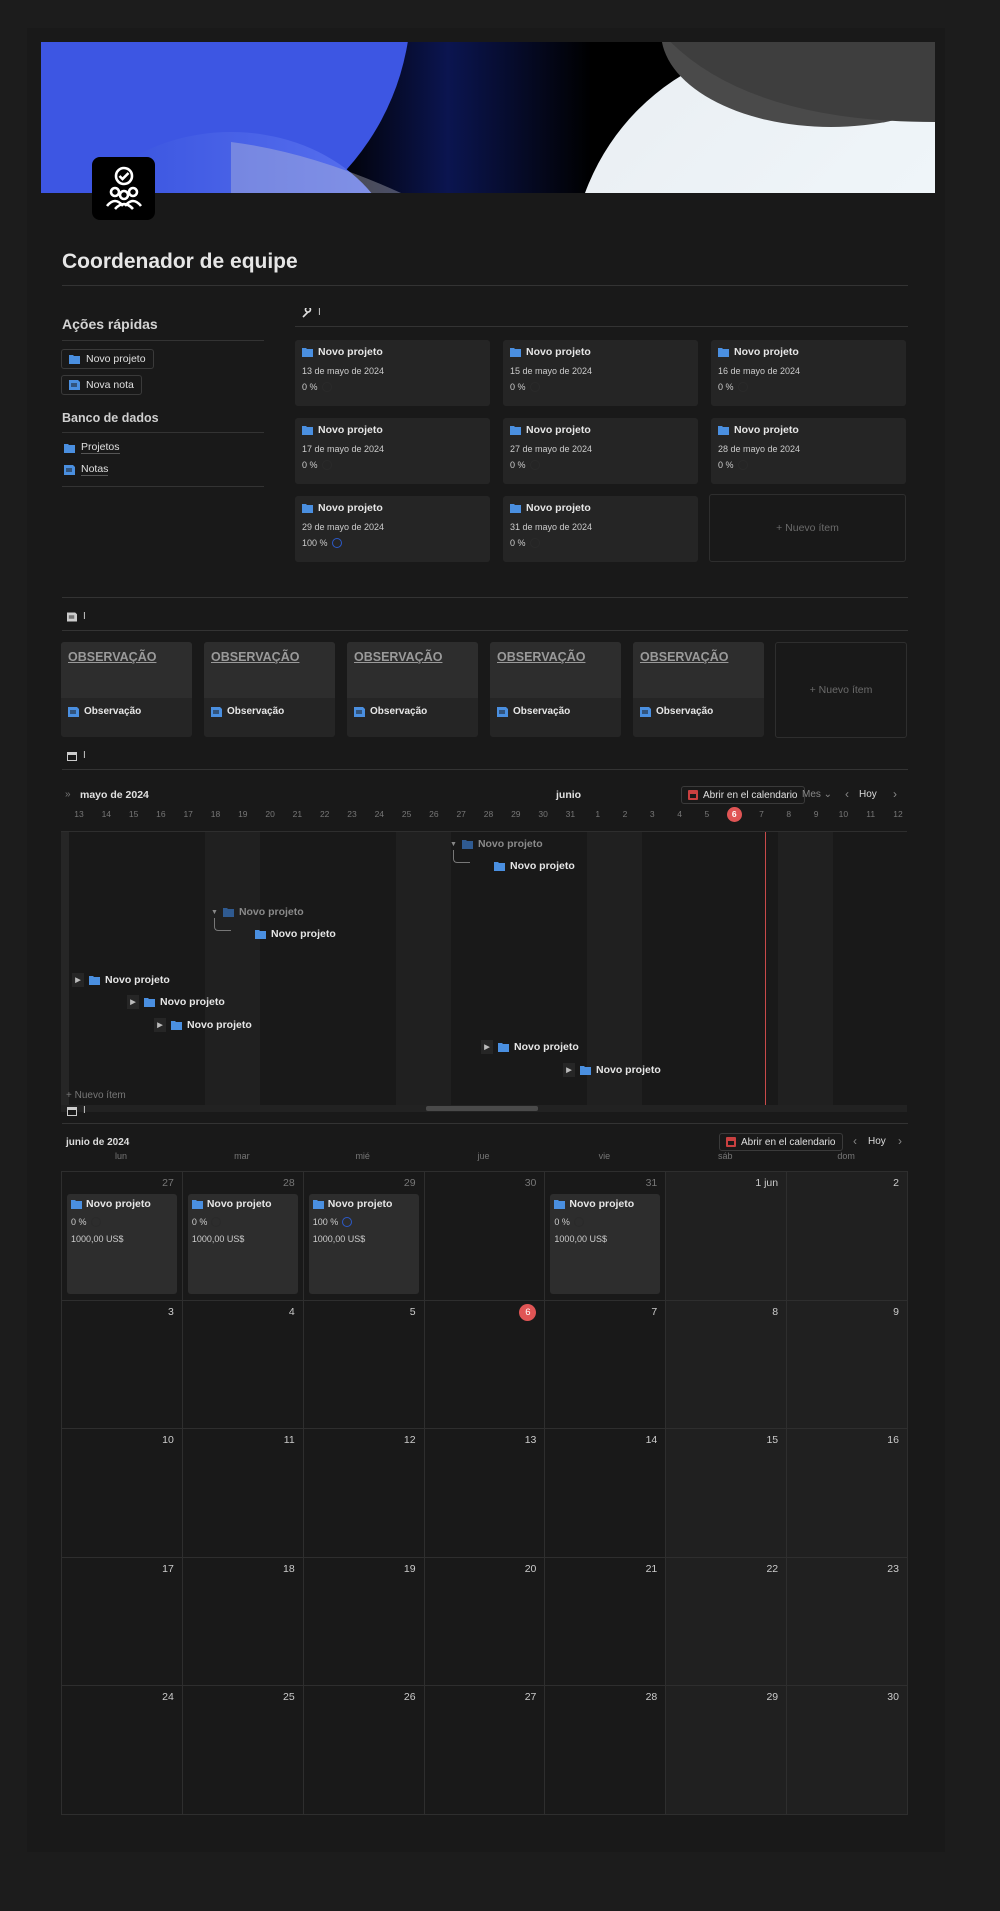 The height and width of the screenshot is (1911, 1000). I want to click on new-note-card: + Nuevo ítem, so click(841, 690).